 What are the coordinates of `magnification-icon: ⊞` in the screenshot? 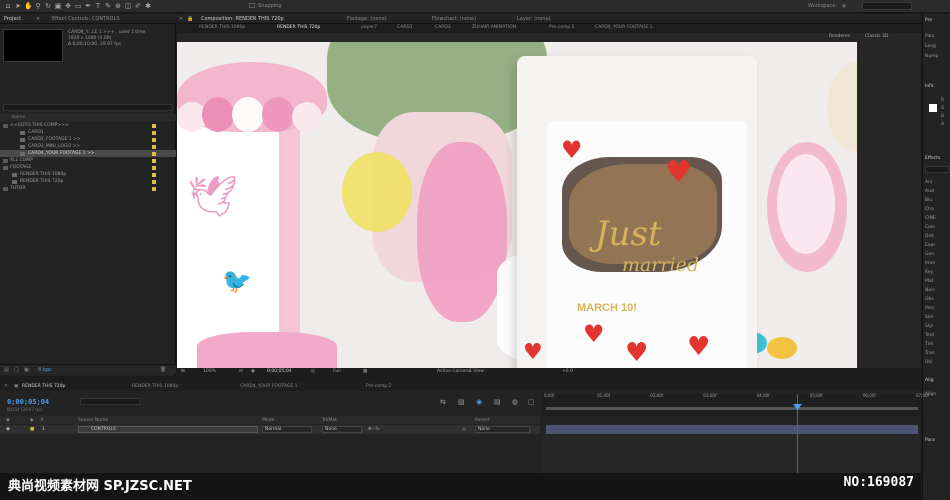 It's located at (183, 371).